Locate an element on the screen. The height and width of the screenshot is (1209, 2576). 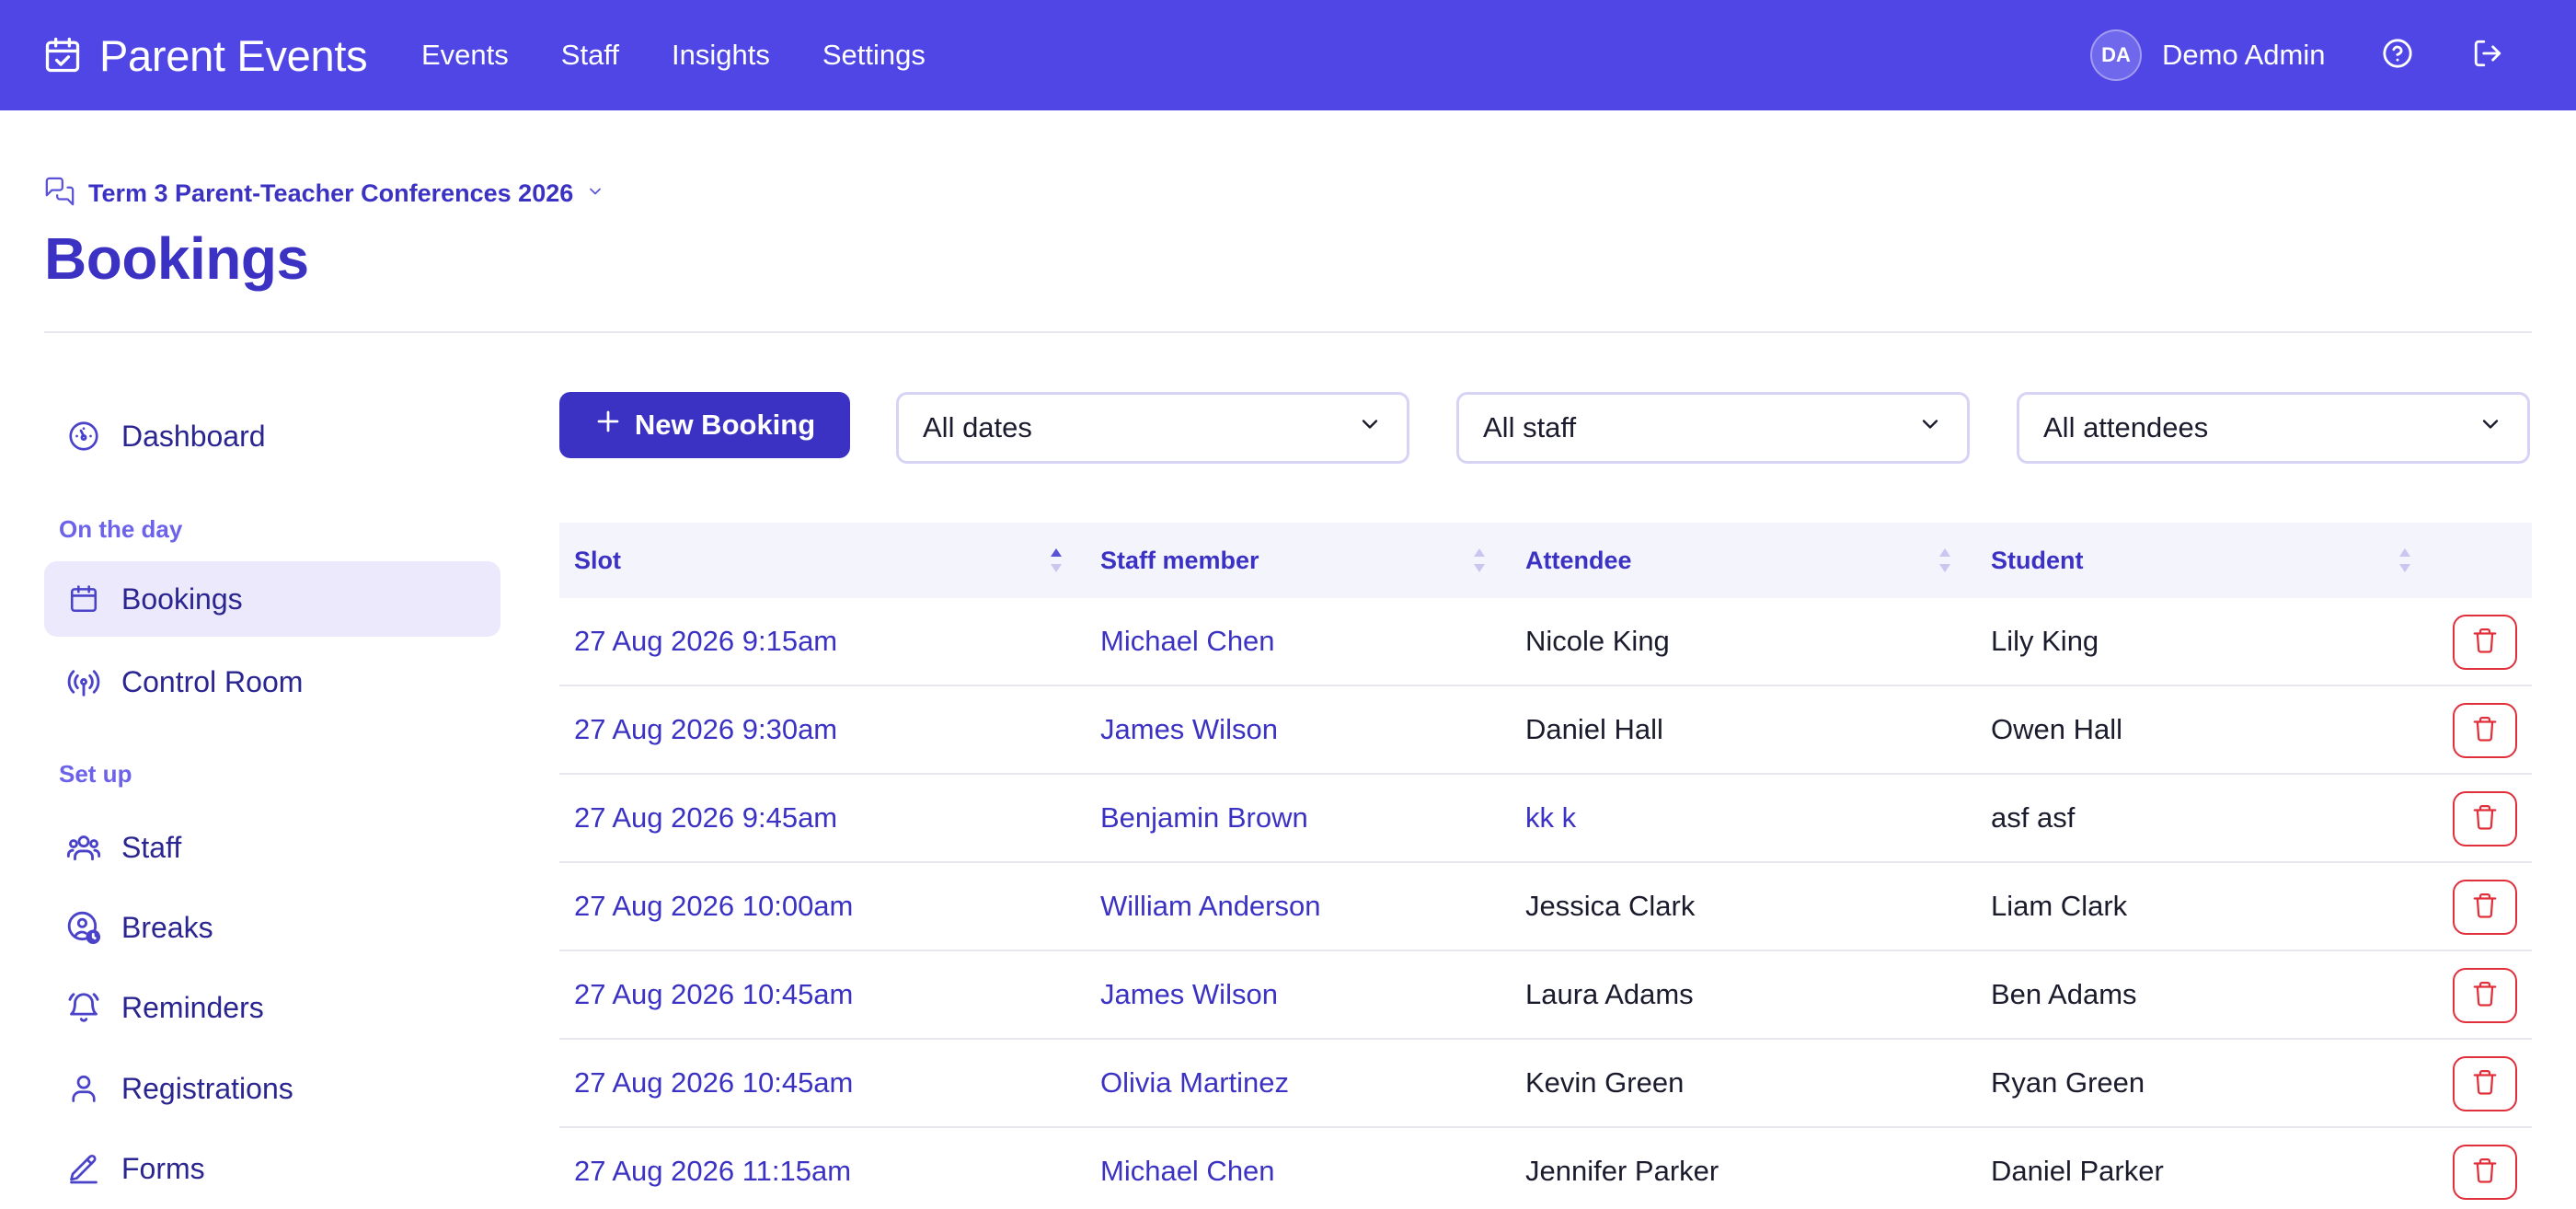
sort-ascending-icon is located at coordinates (1056, 560).